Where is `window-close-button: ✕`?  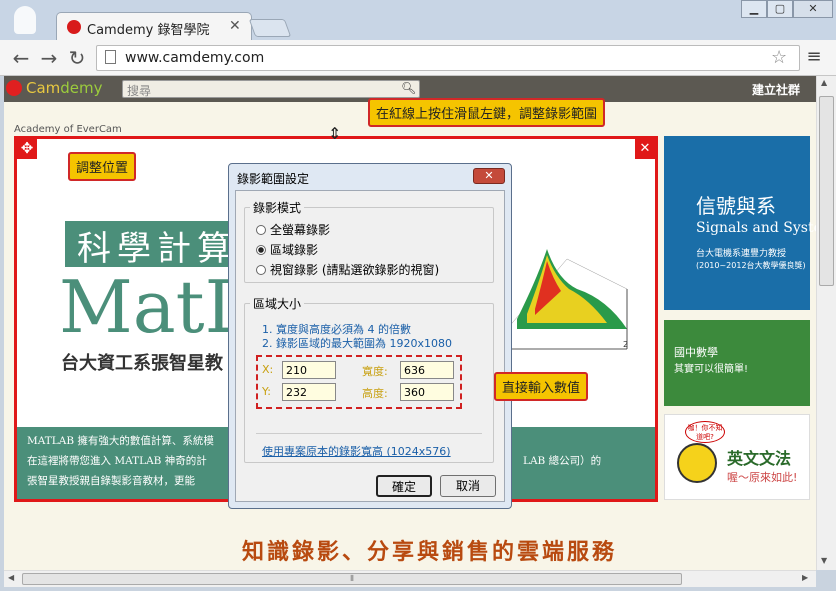 window-close-button: ✕ is located at coordinates (813, 9).